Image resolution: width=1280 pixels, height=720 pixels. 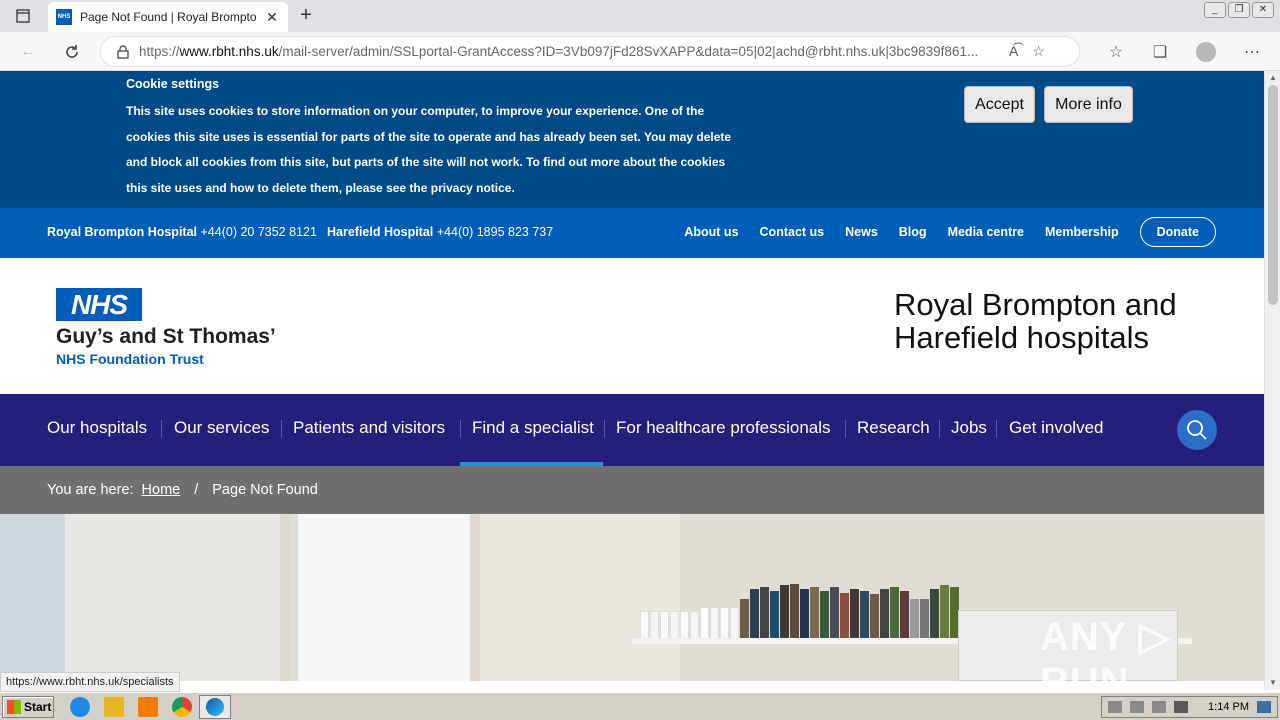 What do you see at coordinates (711, 232) in the screenshot?
I see `link-about-us: About us` at bounding box center [711, 232].